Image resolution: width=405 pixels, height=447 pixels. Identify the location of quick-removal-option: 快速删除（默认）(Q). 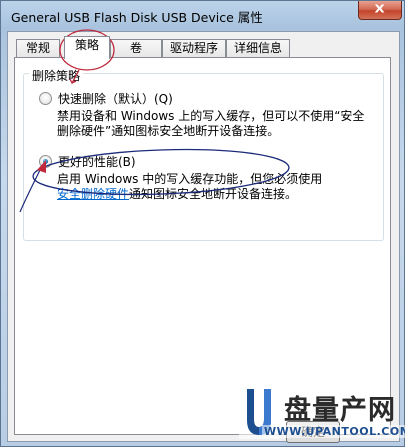
(106, 98).